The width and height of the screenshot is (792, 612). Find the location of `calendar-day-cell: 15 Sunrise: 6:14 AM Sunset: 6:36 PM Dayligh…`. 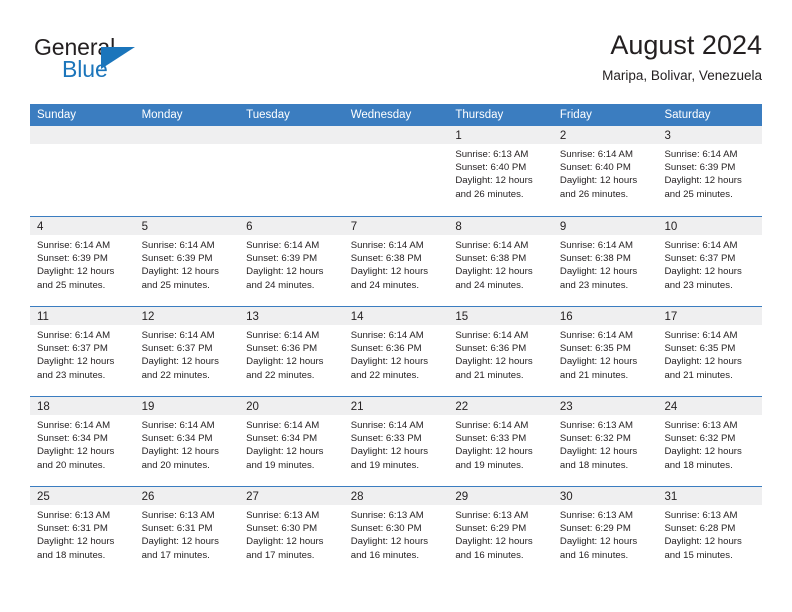

calendar-day-cell: 15 Sunrise: 6:14 AM Sunset: 6:36 PM Dayligh… is located at coordinates (500, 351).